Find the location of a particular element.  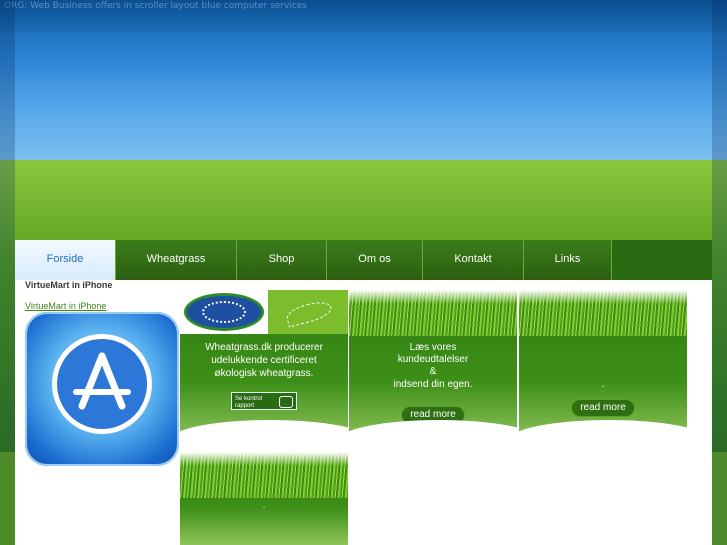

sidebar-link: VirtueMart in iPhone is located at coordinates (65, 306).